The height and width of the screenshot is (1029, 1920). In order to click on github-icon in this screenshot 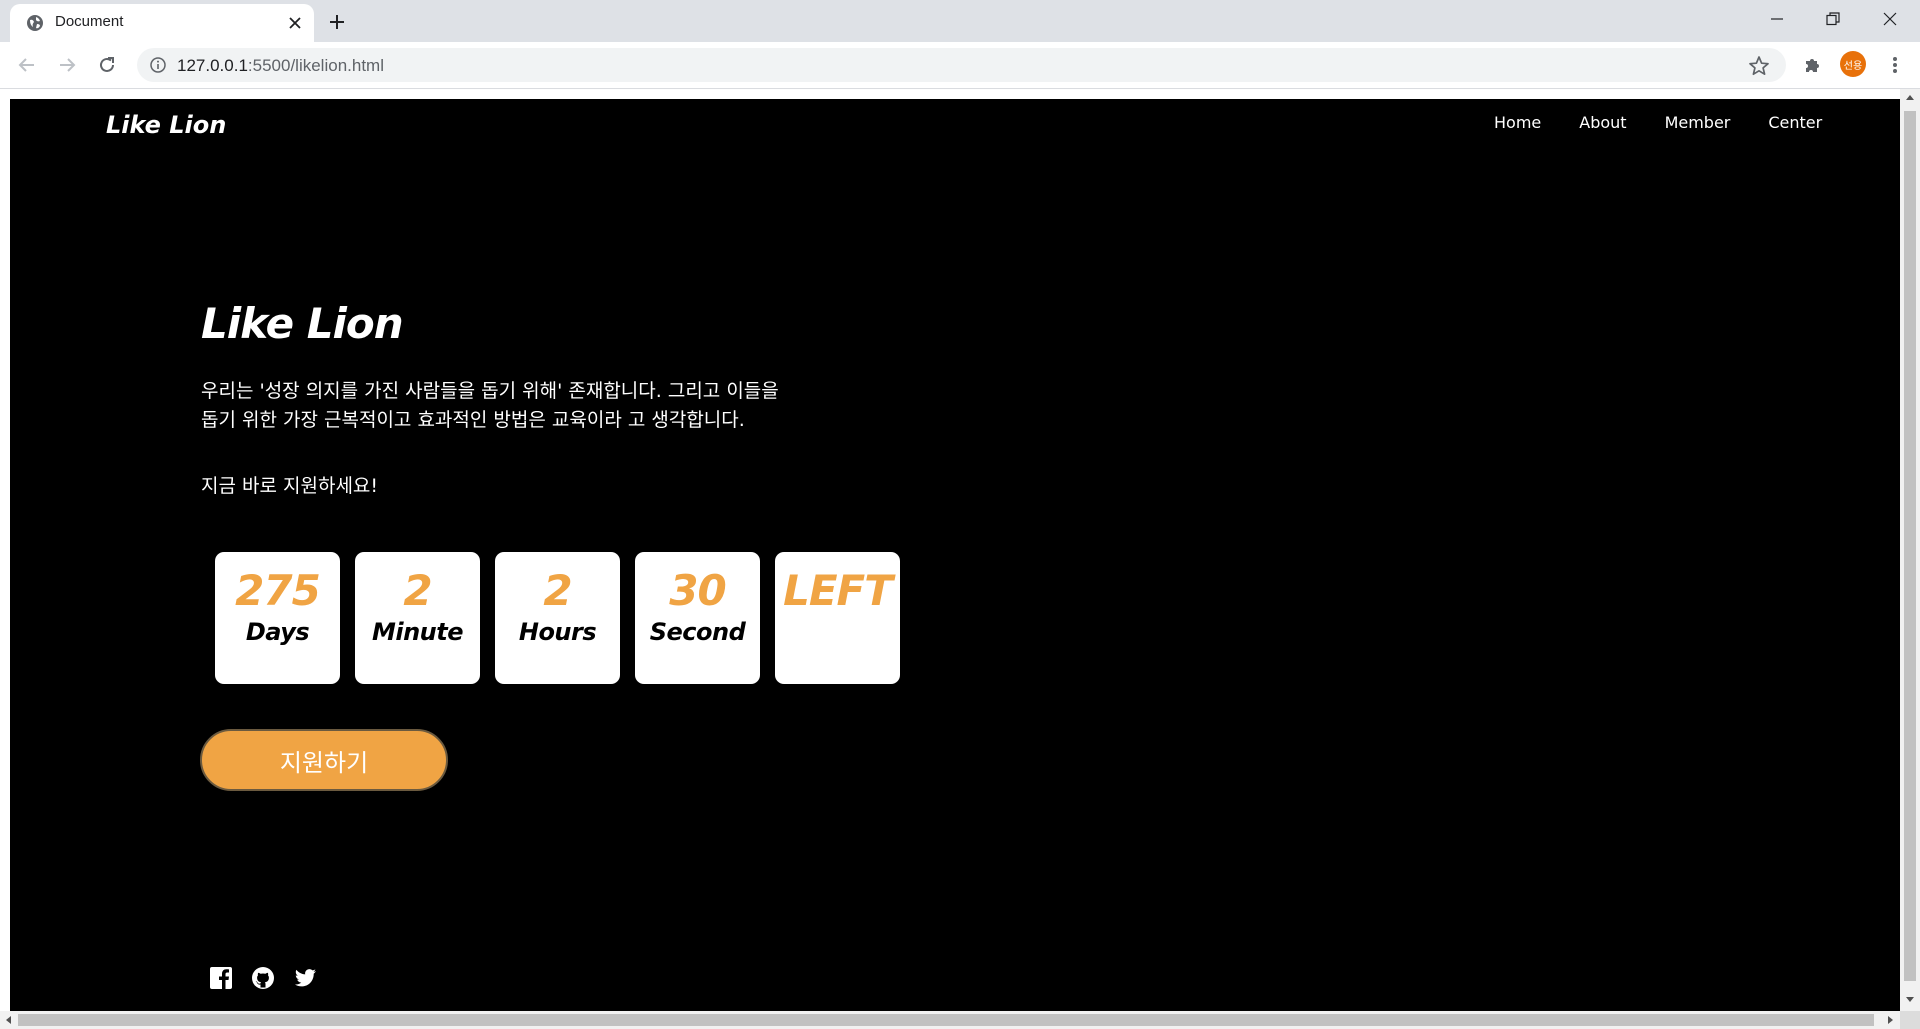, I will do `click(263, 978)`.